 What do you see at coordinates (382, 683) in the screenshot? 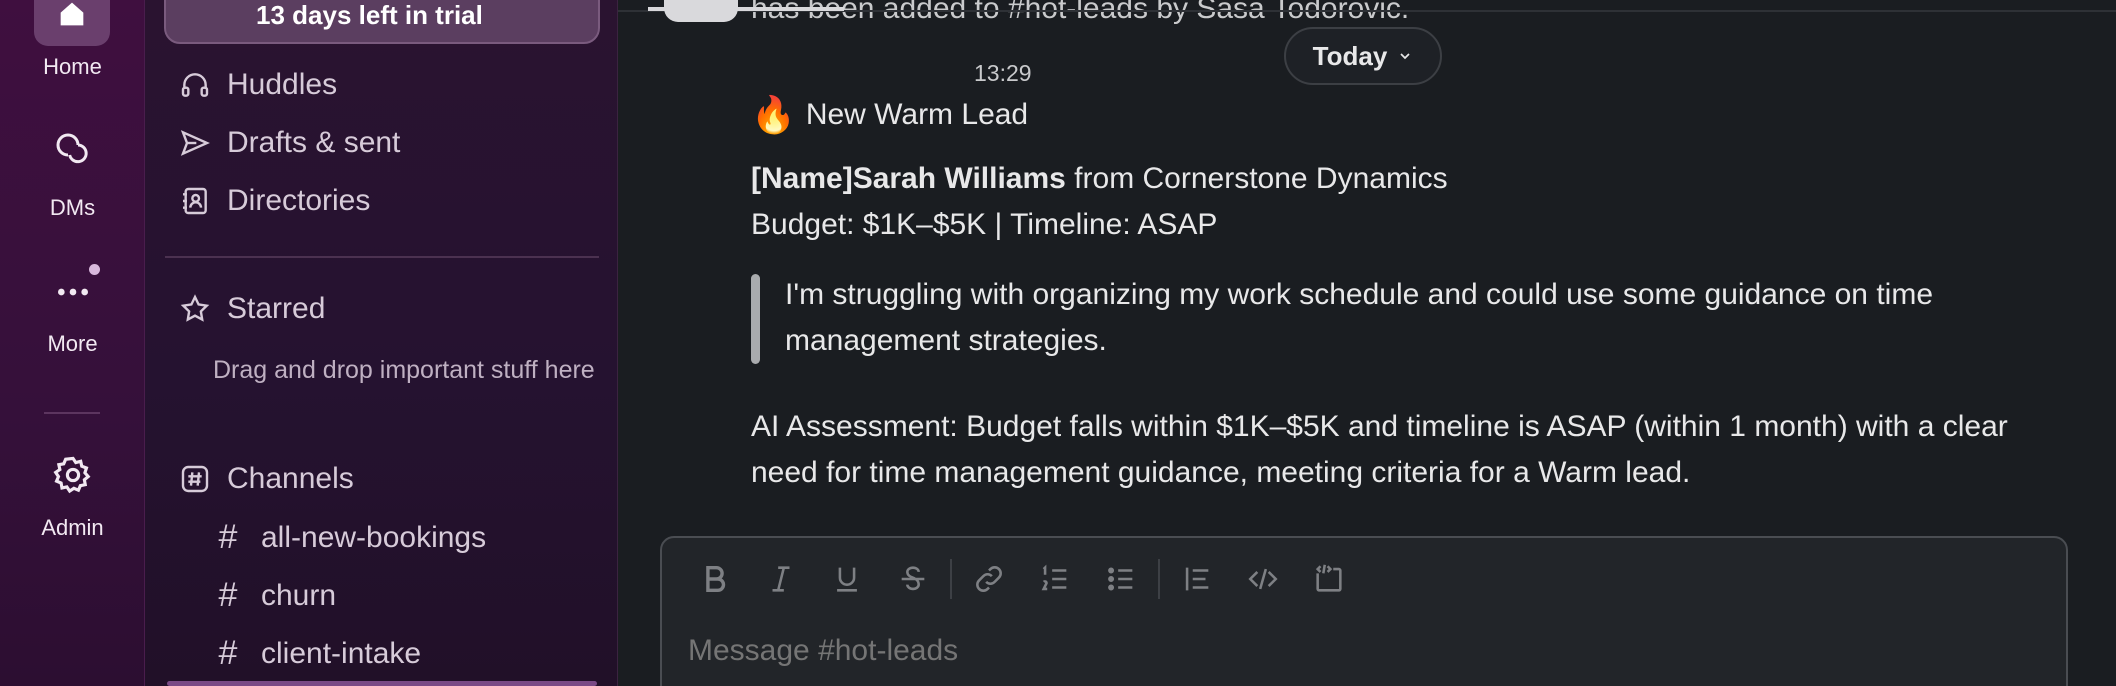
I see `active-channel-highlight` at bounding box center [382, 683].